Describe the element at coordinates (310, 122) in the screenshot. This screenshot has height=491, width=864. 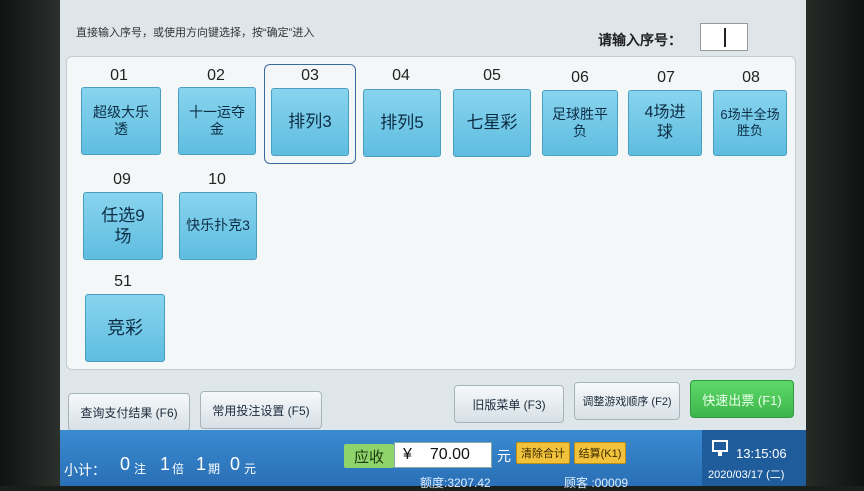
I see `game-tile-03: 排列3` at that location.